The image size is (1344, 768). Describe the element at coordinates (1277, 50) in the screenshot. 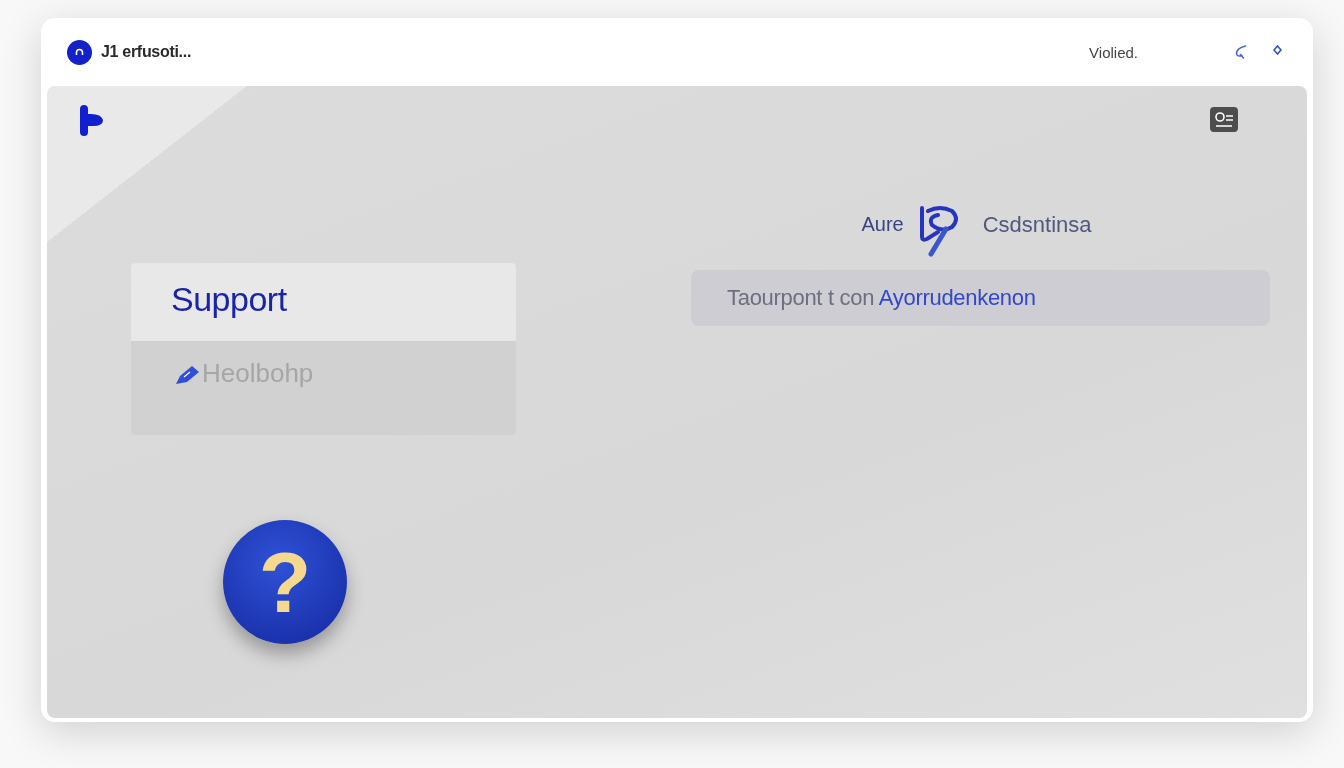

I see `diamond-icon` at that location.